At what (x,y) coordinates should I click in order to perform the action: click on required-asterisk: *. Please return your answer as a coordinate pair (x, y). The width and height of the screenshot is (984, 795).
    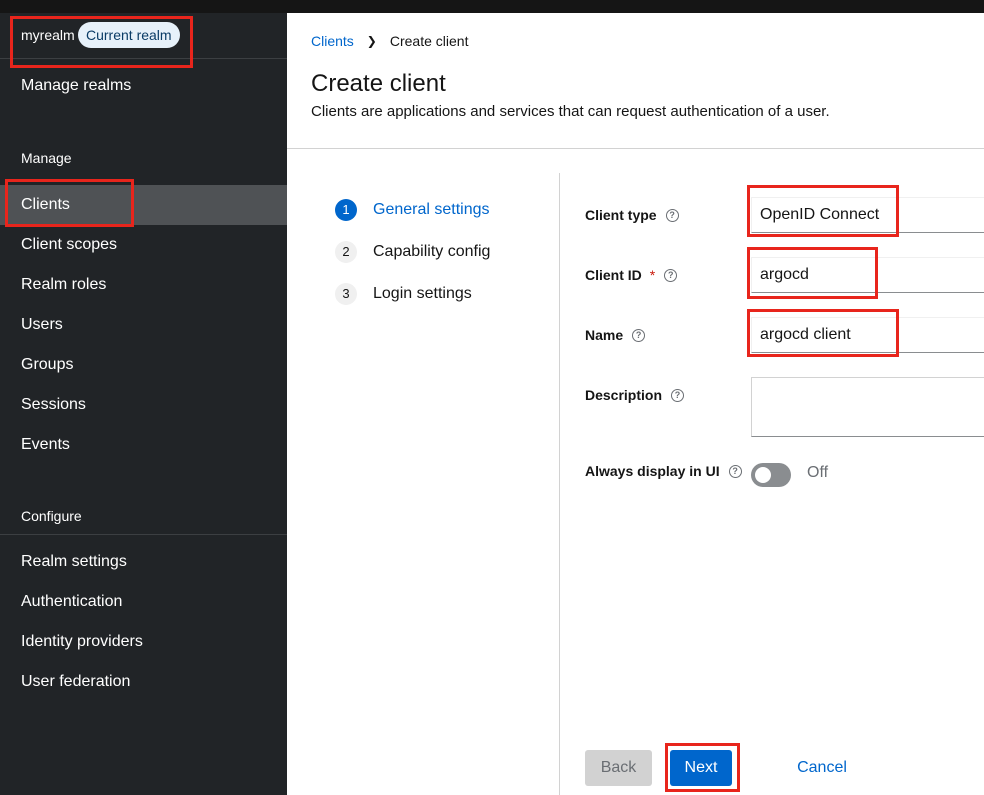
    Looking at the image, I should click on (652, 275).